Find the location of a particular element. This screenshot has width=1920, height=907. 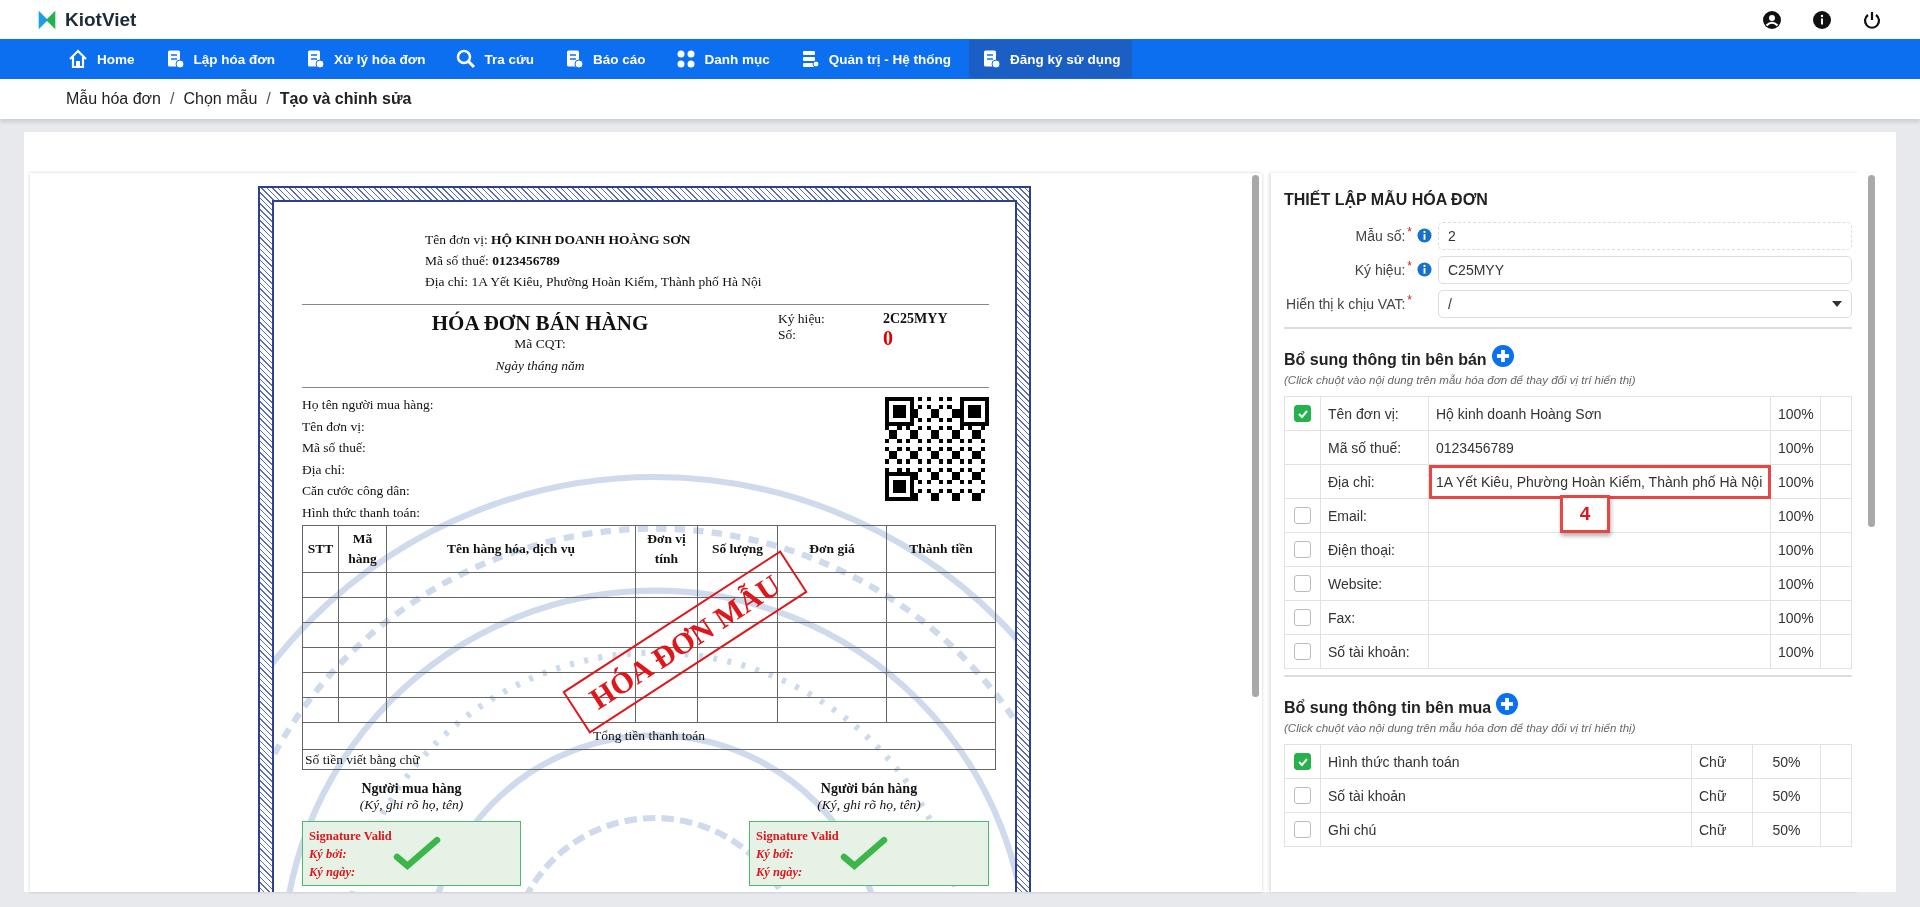

column-header: Thành tiền is located at coordinates (941, 549).